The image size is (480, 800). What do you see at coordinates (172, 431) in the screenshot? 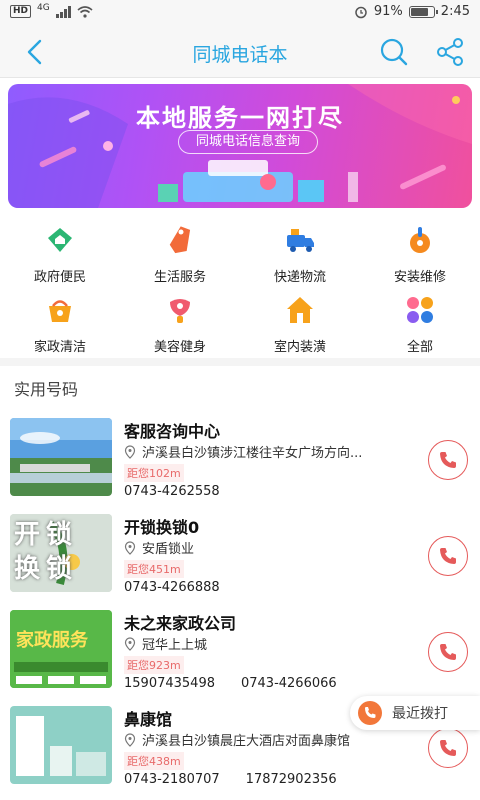
I see `listing-name: 客服咨询中心` at bounding box center [172, 431].